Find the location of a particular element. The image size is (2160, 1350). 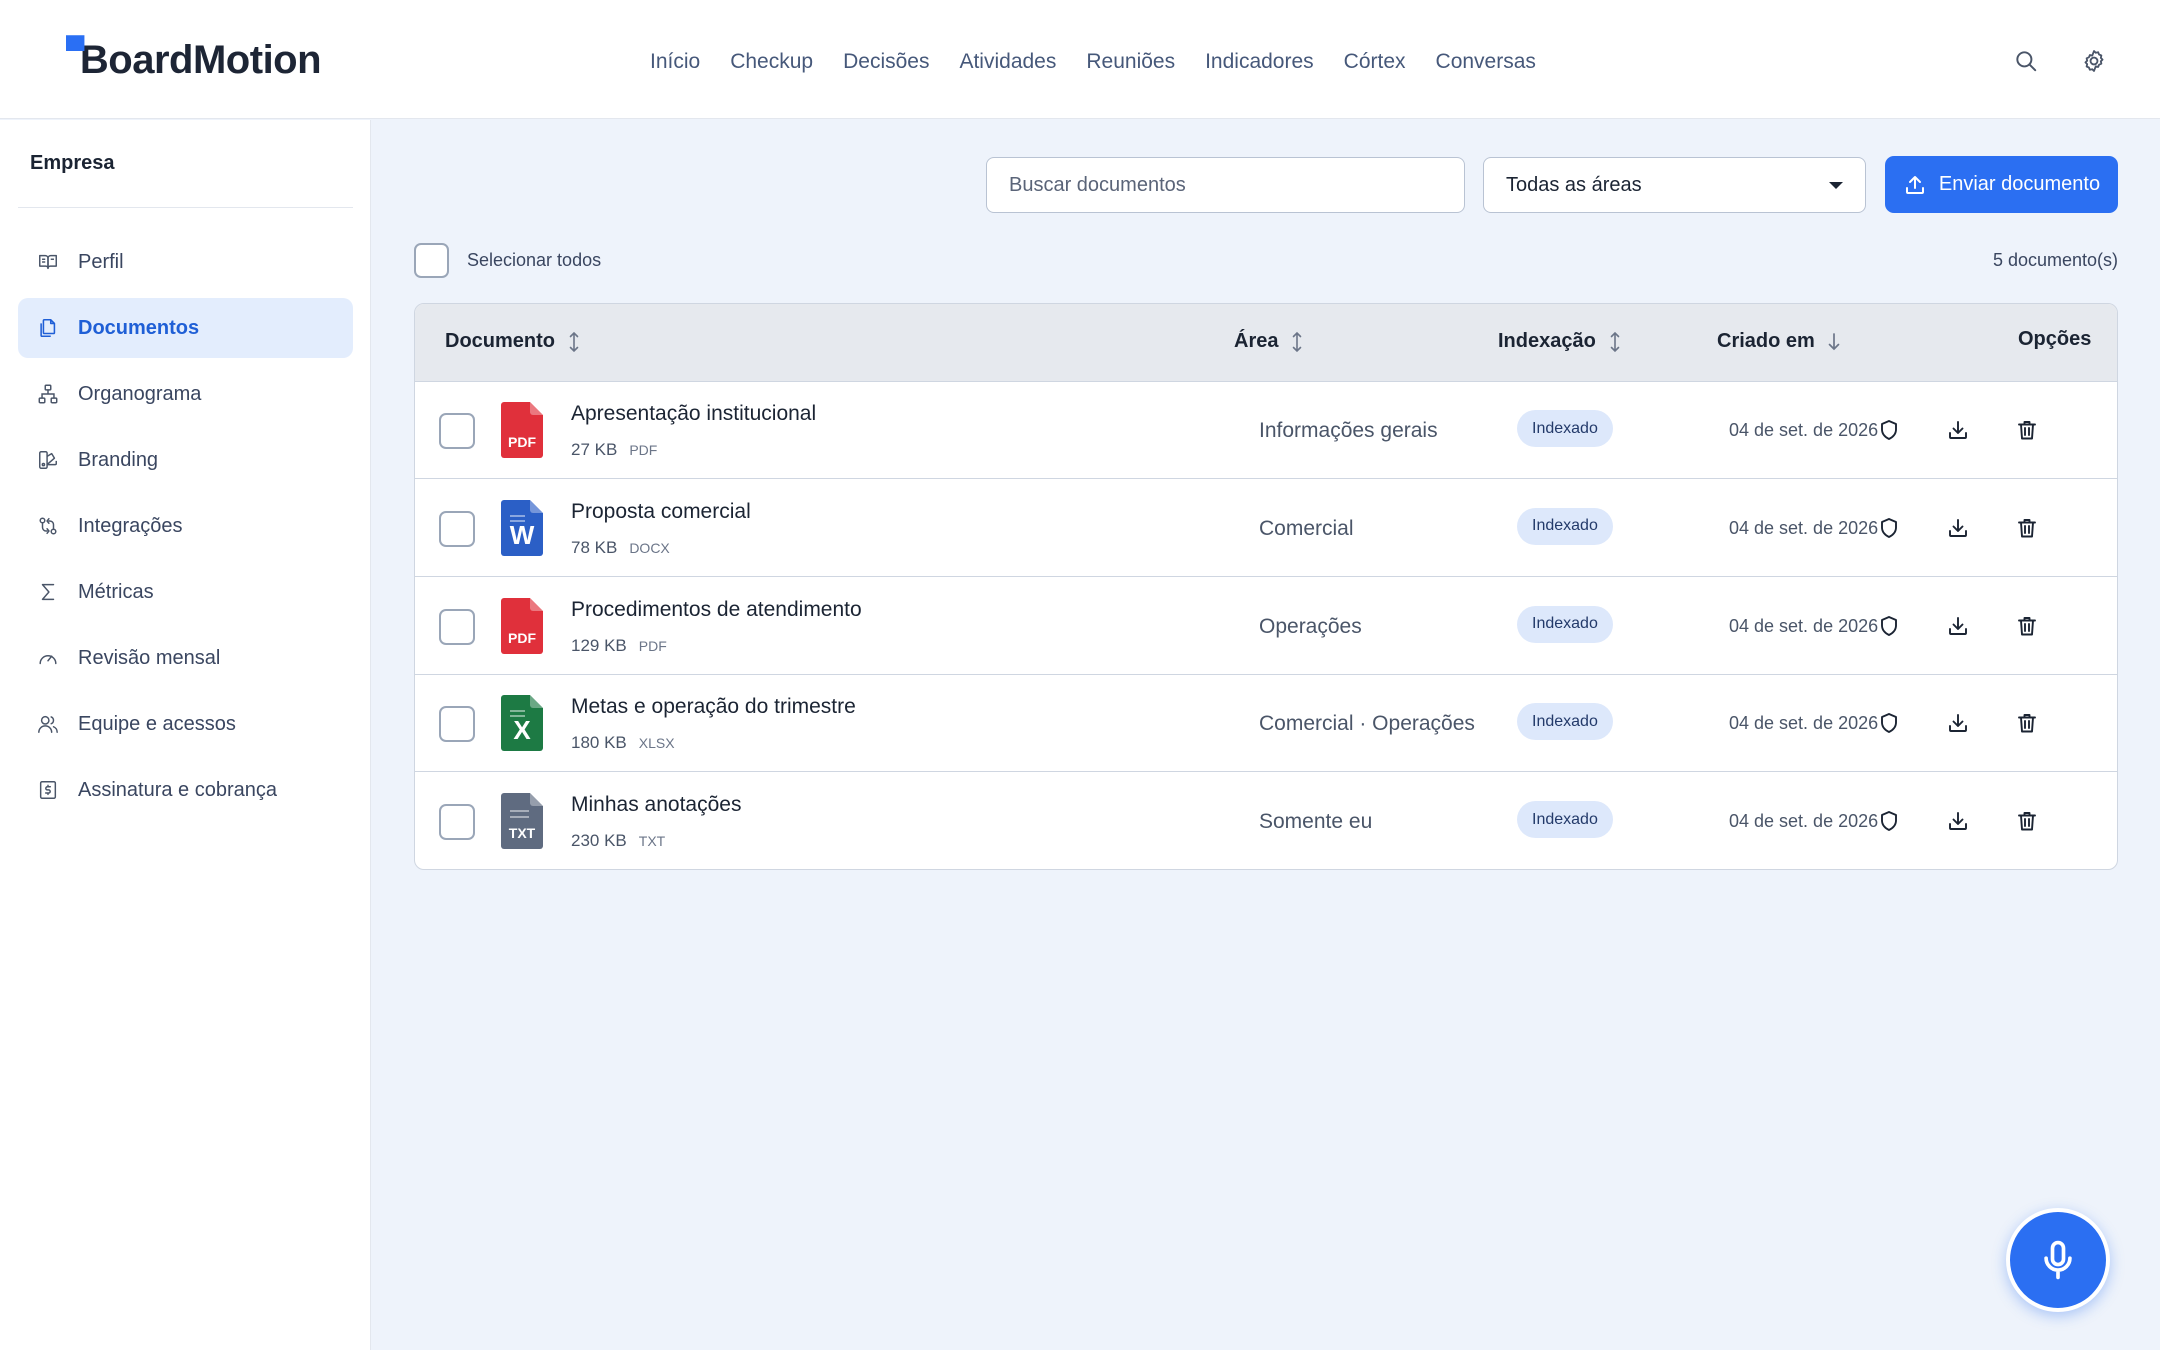

document-name: Apresentação institucional is located at coordinates (693, 414).